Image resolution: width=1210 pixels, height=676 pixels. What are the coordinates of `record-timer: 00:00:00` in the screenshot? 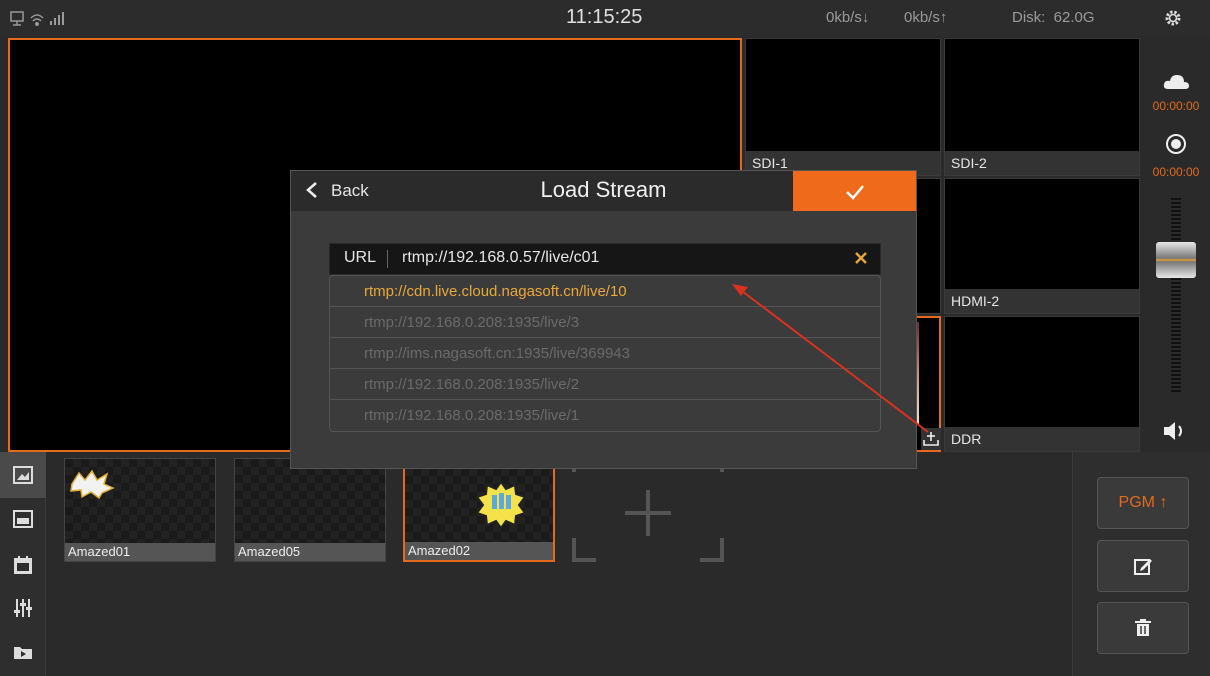 It's located at (1176, 172).